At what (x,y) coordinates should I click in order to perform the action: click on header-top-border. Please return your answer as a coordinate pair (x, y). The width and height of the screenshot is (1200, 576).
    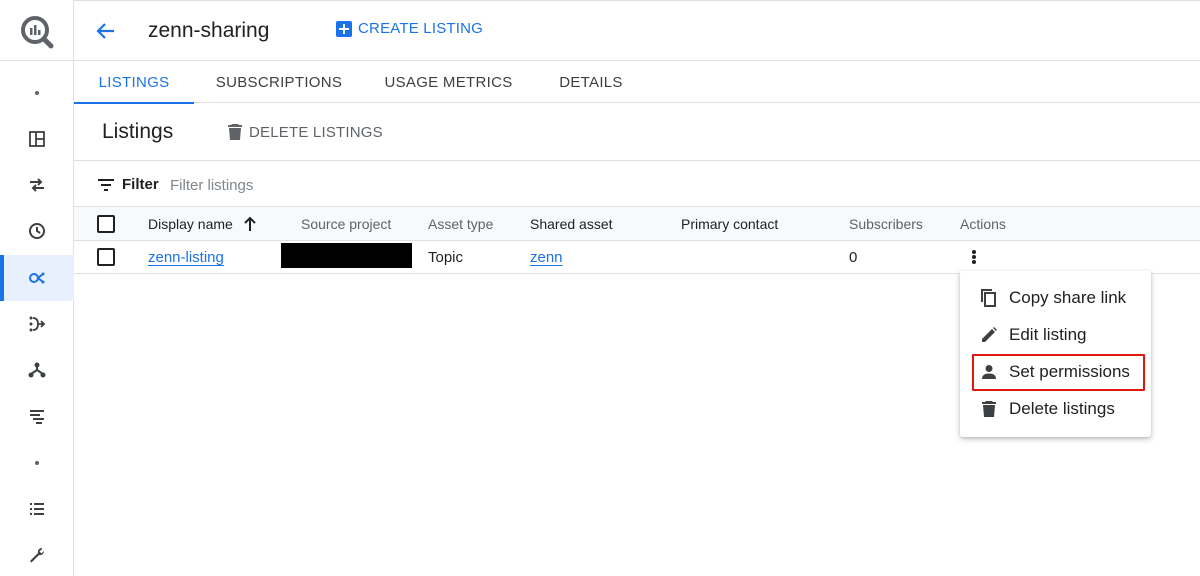
    Looking at the image, I should click on (637, 0).